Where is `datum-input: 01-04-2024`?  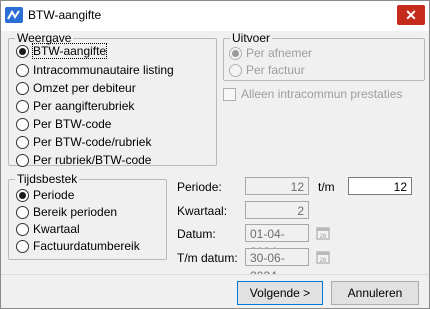 datum-input: 01-04-2024 is located at coordinates (277, 241).